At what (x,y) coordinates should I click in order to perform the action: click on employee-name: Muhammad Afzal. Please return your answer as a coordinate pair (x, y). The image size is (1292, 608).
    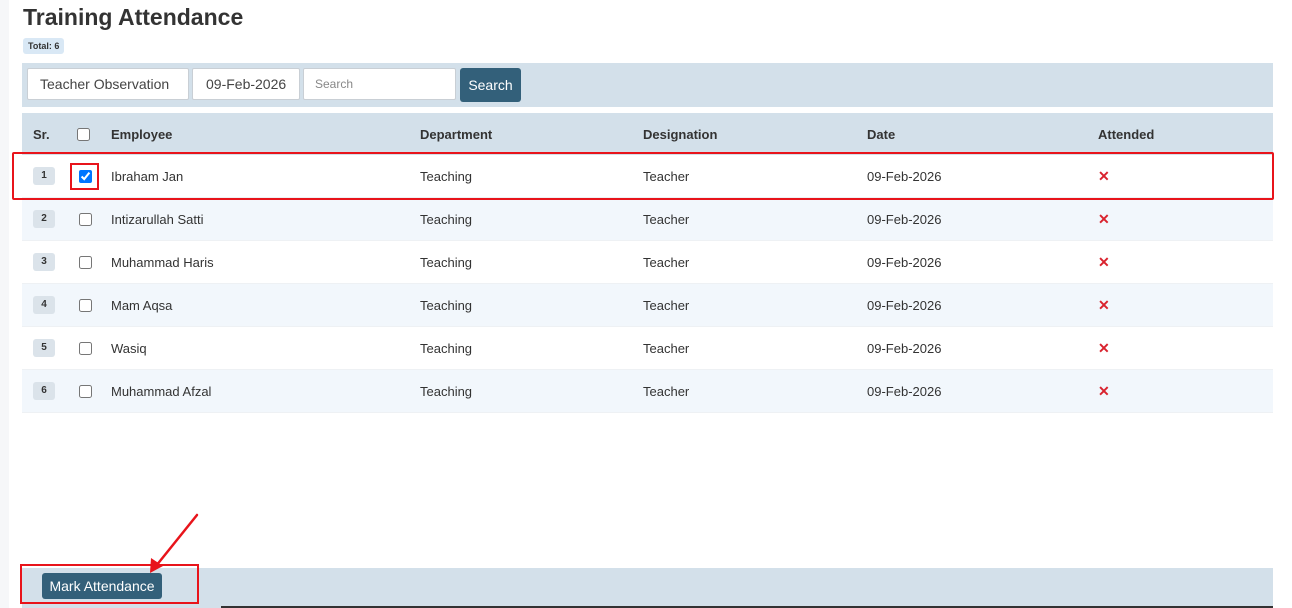
    Looking at the image, I should click on (161, 391).